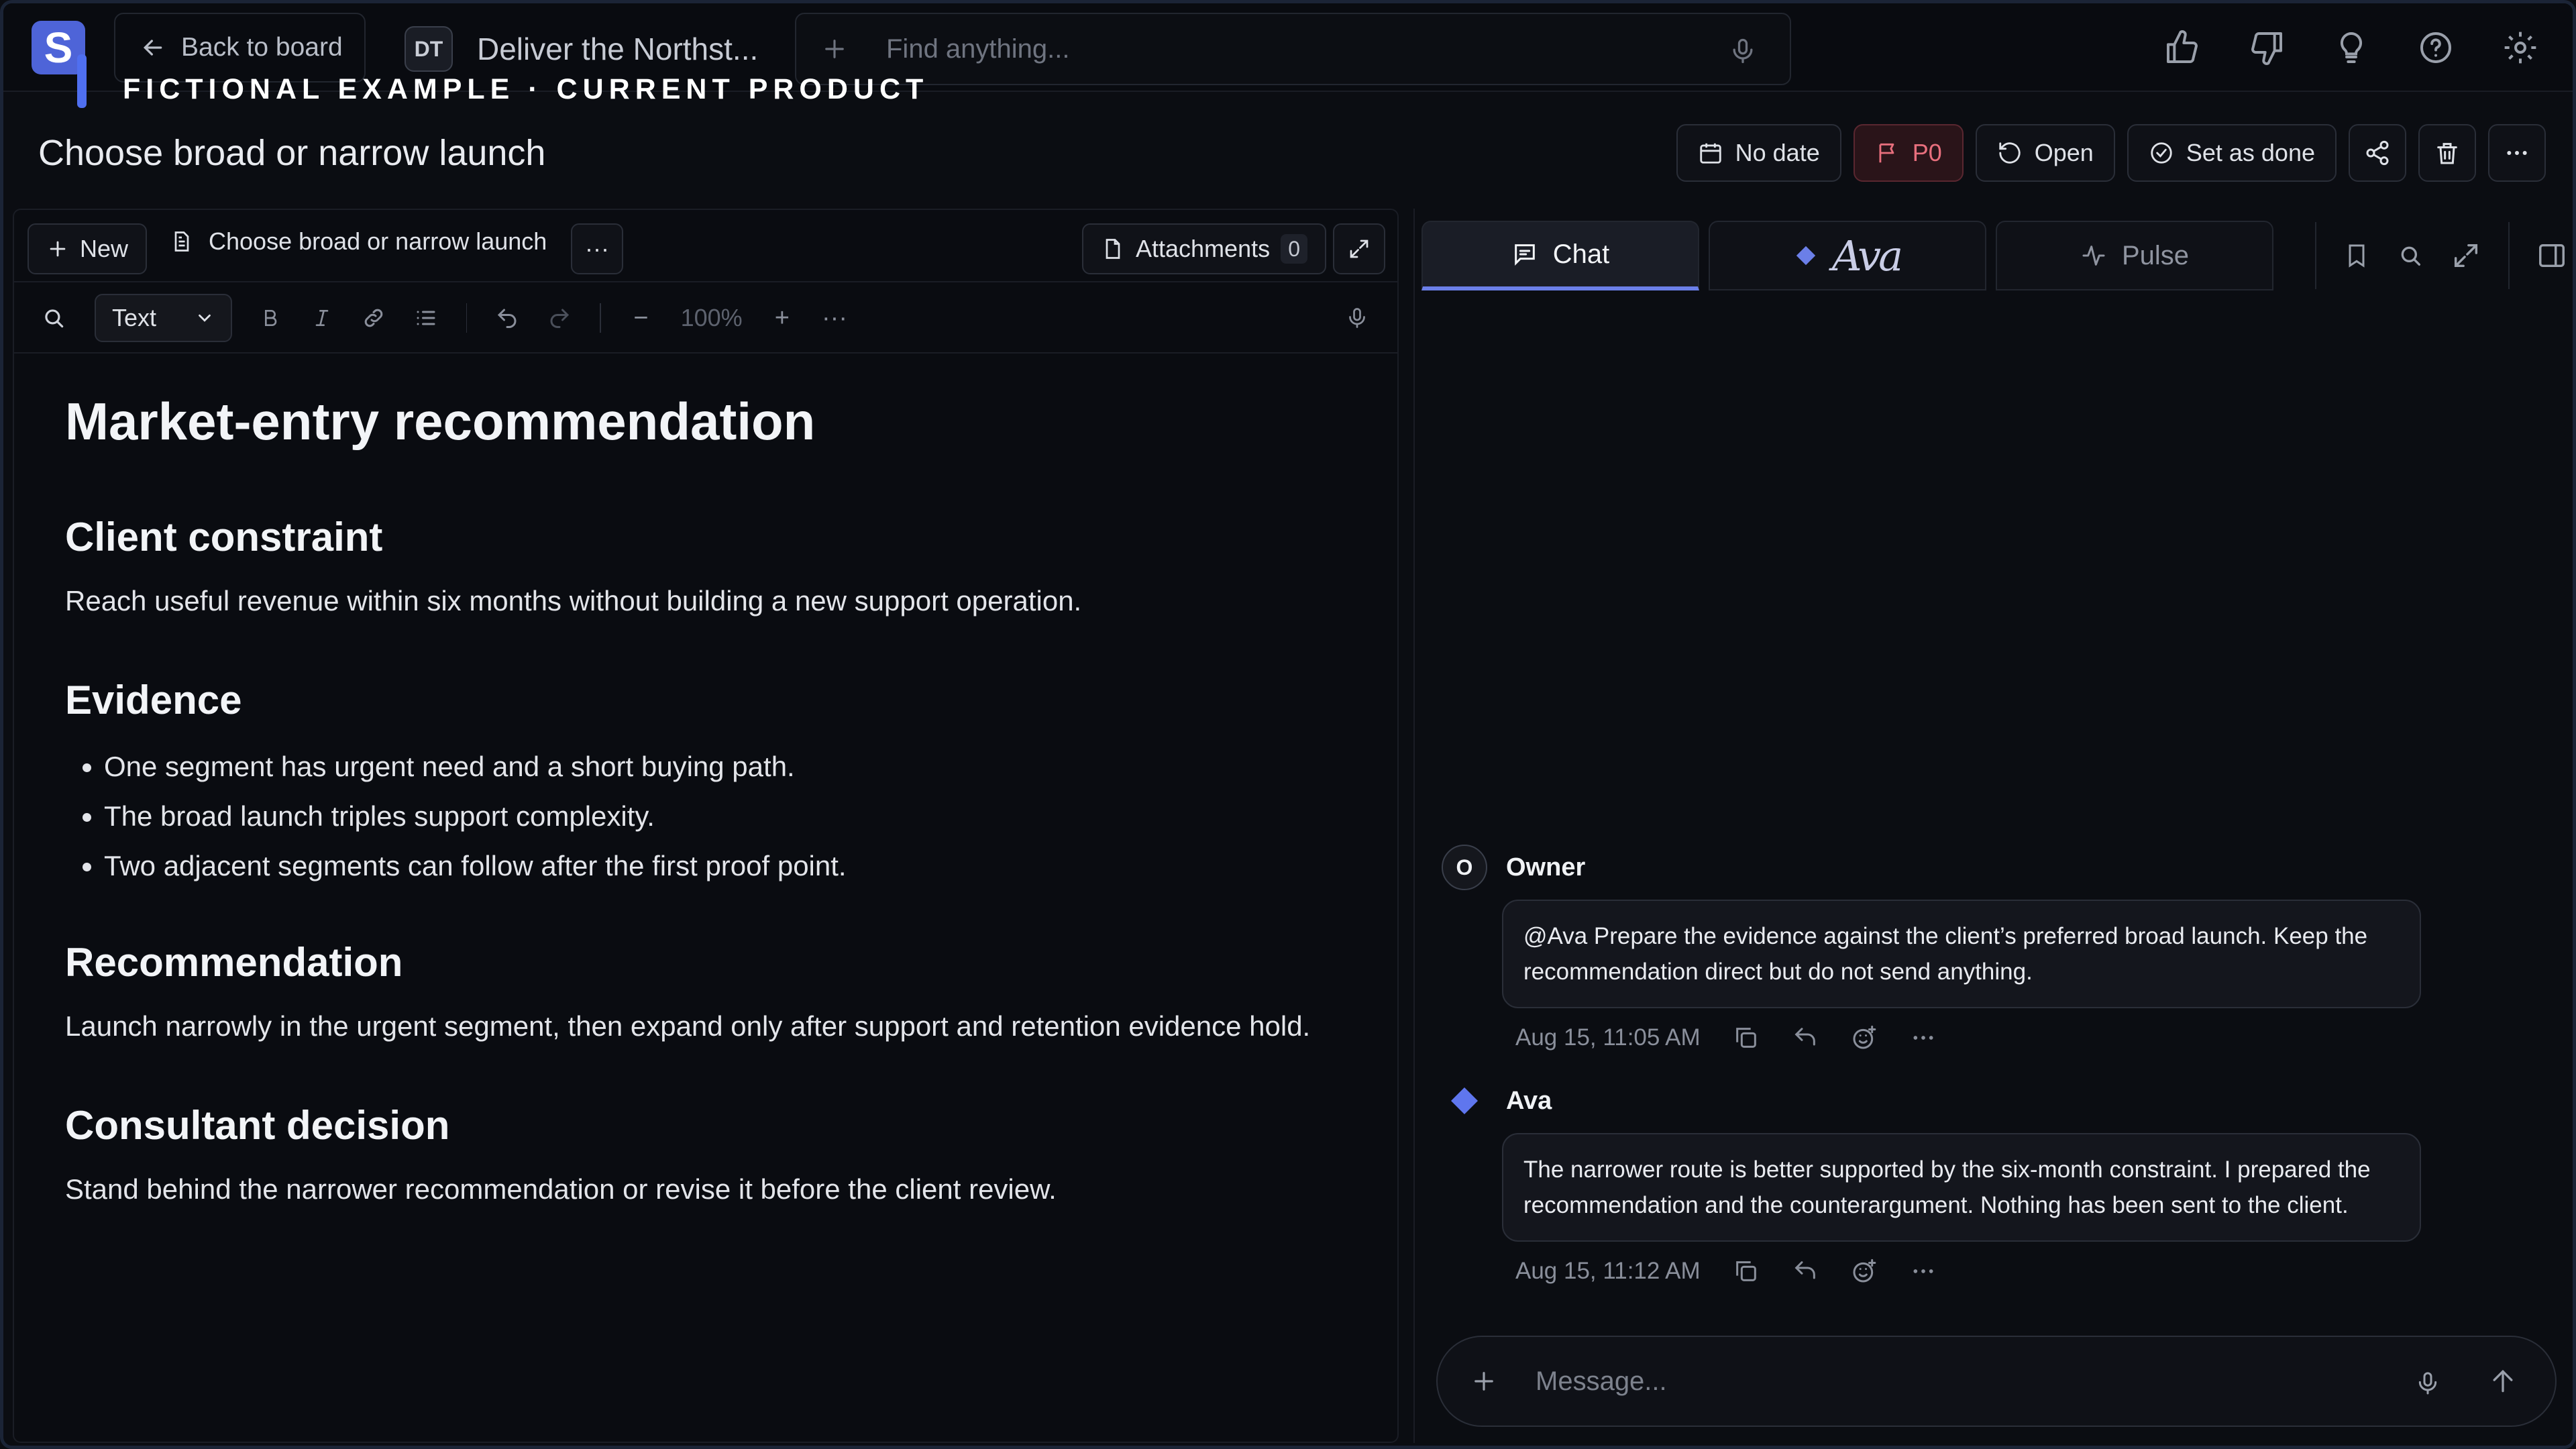  What do you see at coordinates (2466, 255) in the screenshot?
I see `maximize-icon` at bounding box center [2466, 255].